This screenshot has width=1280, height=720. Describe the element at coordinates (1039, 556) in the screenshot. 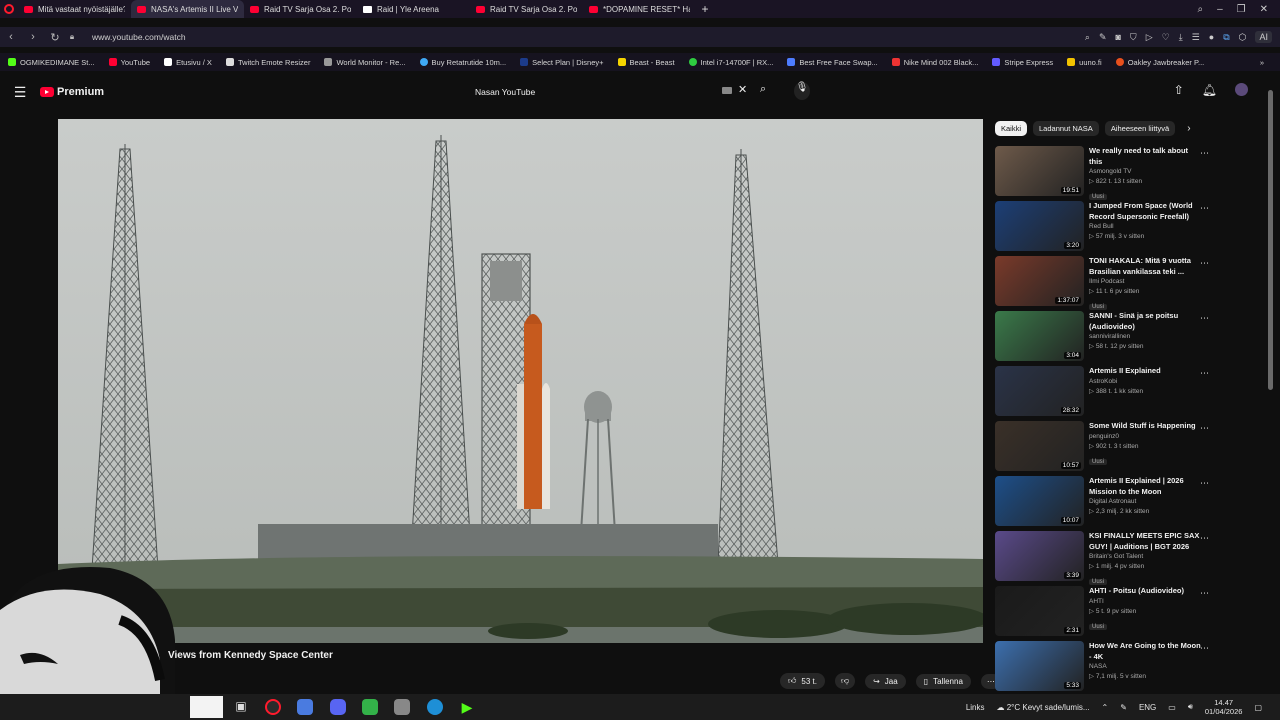

I see `video-thumbnail: 3:39` at that location.